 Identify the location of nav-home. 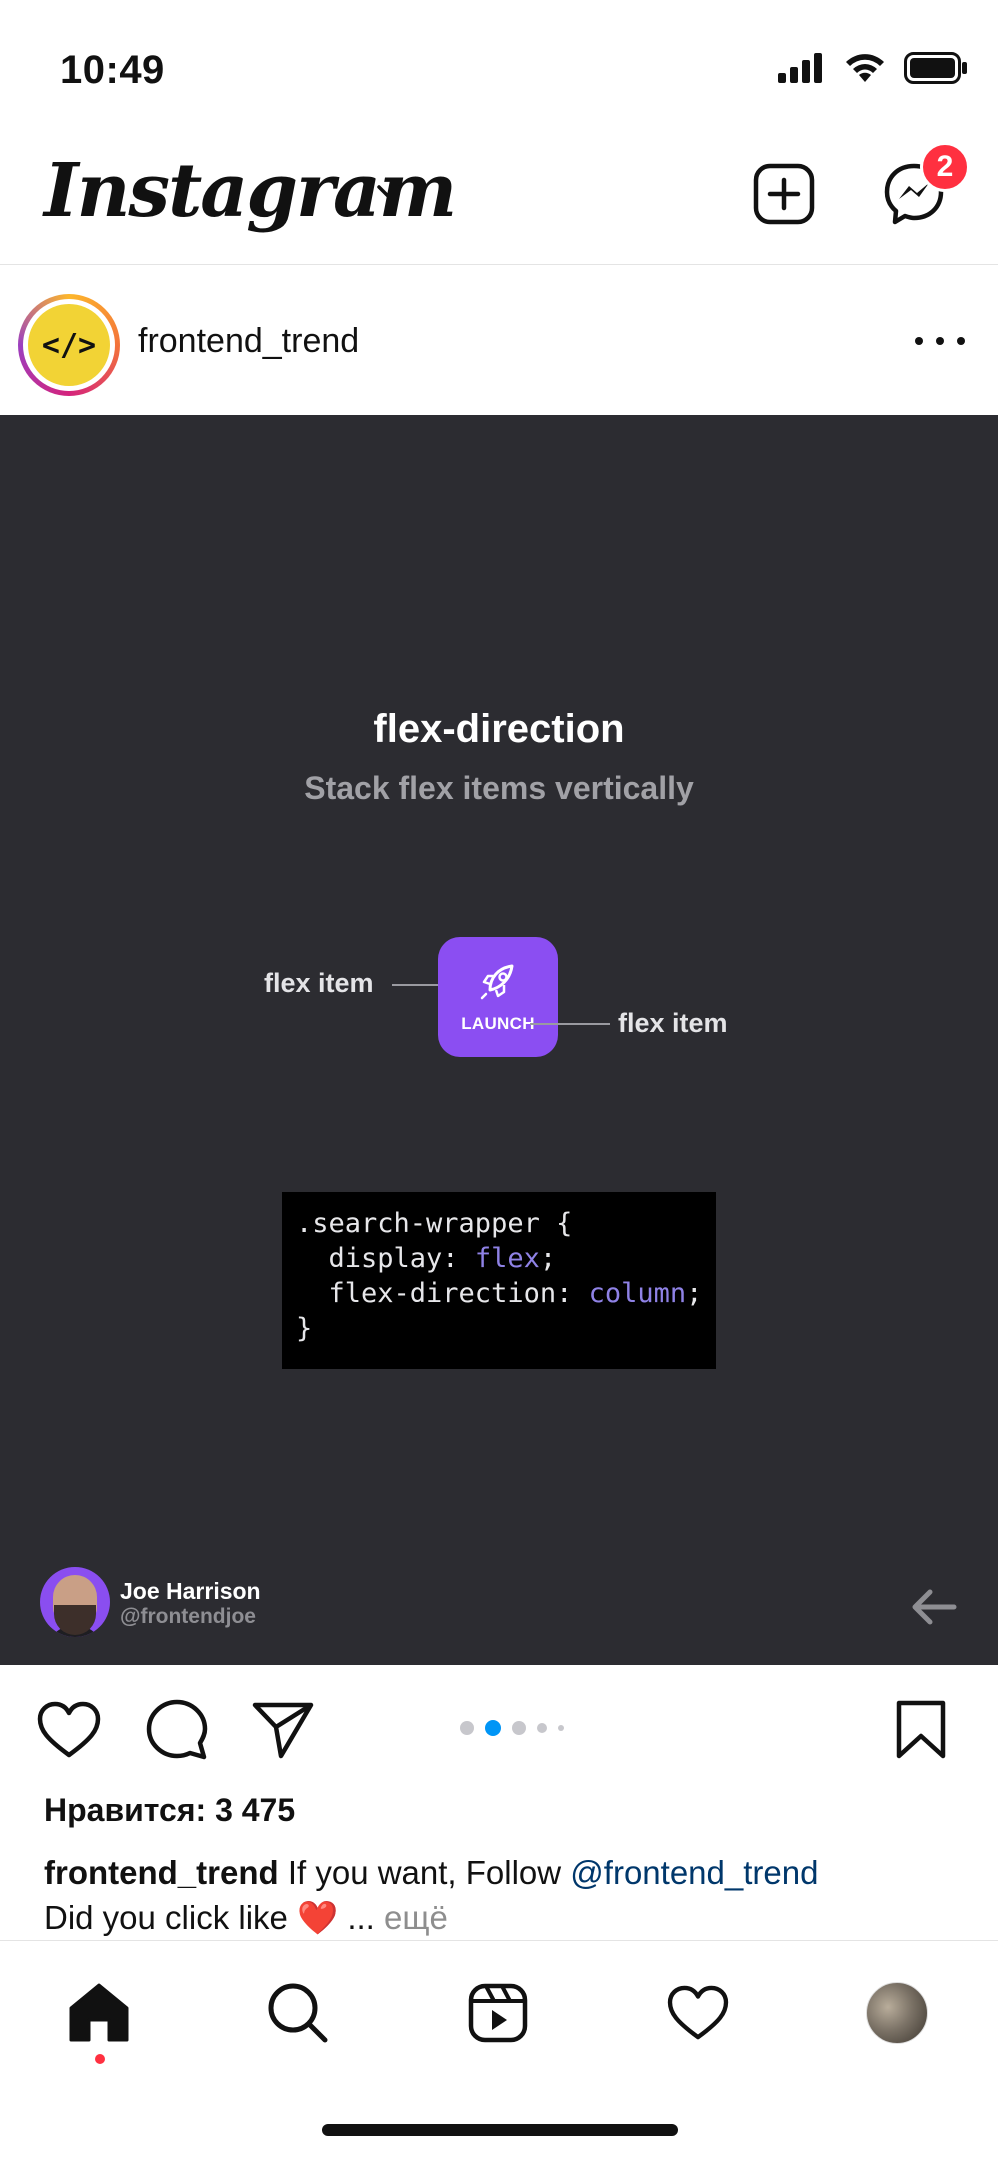
(99, 2013).